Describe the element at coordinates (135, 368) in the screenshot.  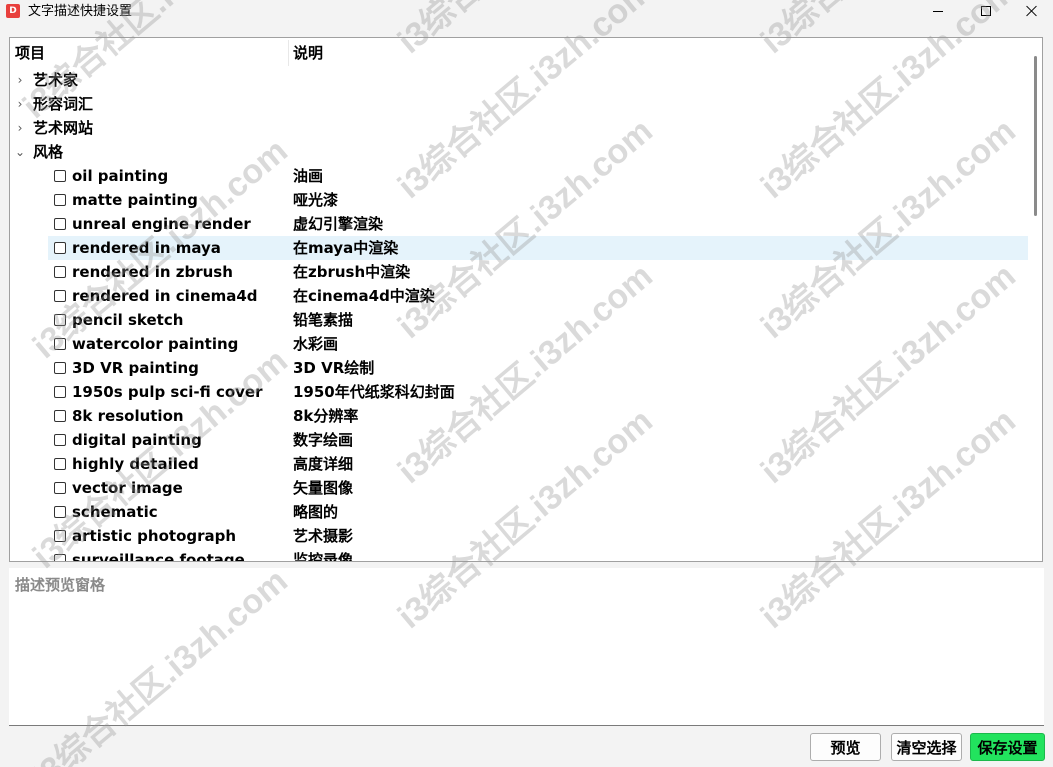
I see `item-label: 3D VR painting` at that location.